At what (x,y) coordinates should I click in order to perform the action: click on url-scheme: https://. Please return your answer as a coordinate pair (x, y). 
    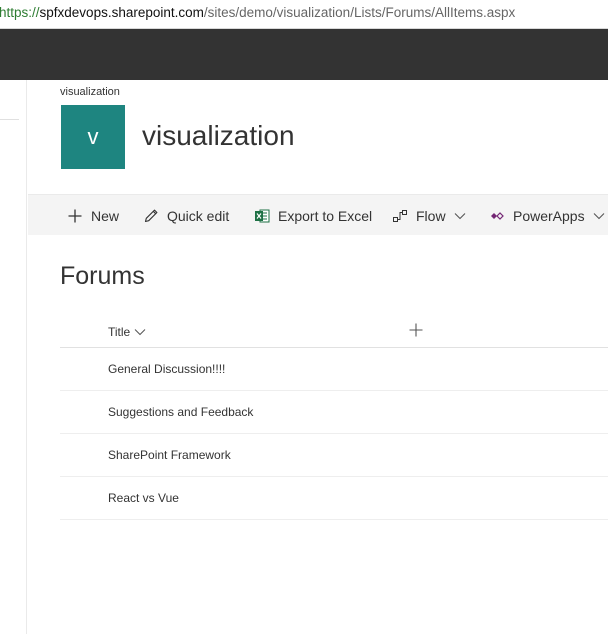
    Looking at the image, I should click on (20, 12).